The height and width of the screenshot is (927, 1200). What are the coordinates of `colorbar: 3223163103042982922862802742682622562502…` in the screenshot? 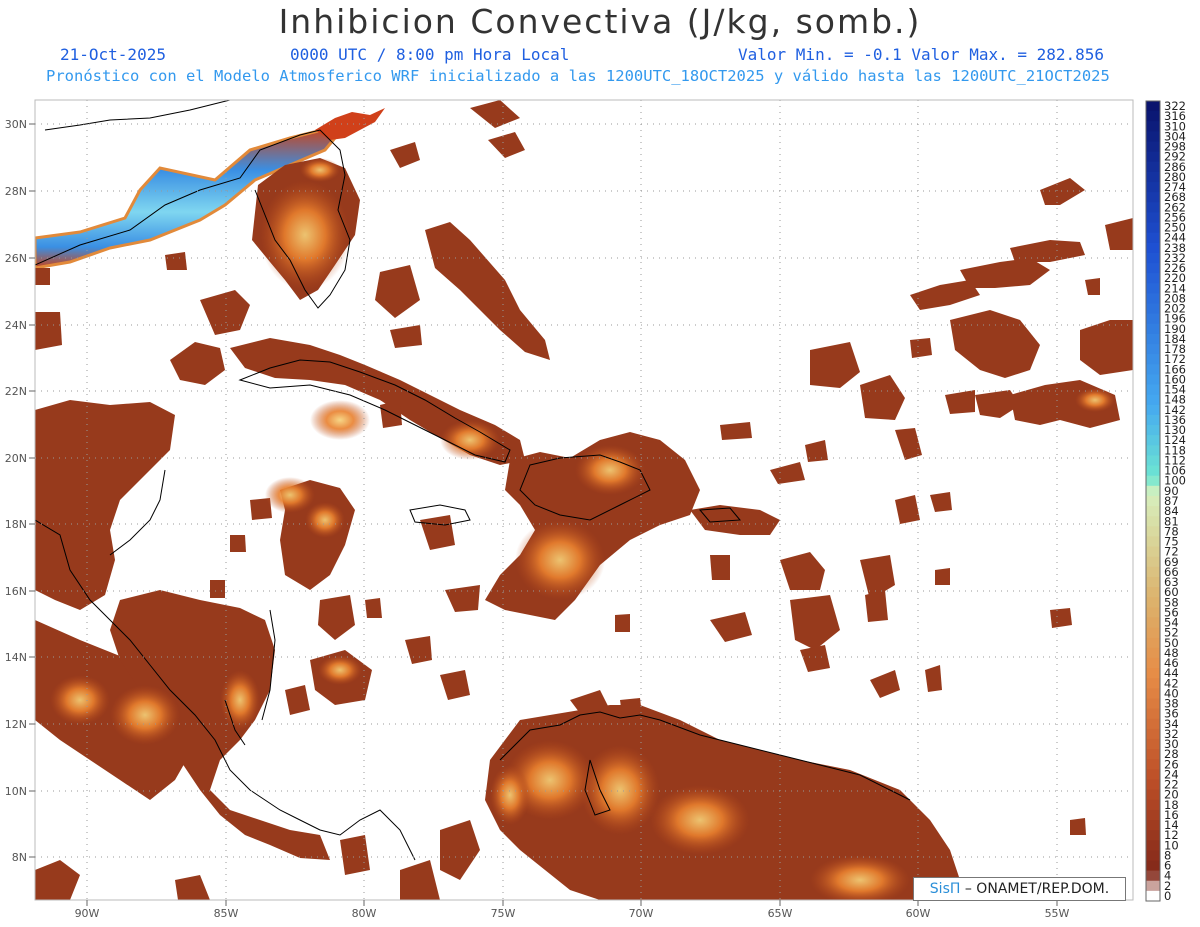 It's located at (1165, 501).